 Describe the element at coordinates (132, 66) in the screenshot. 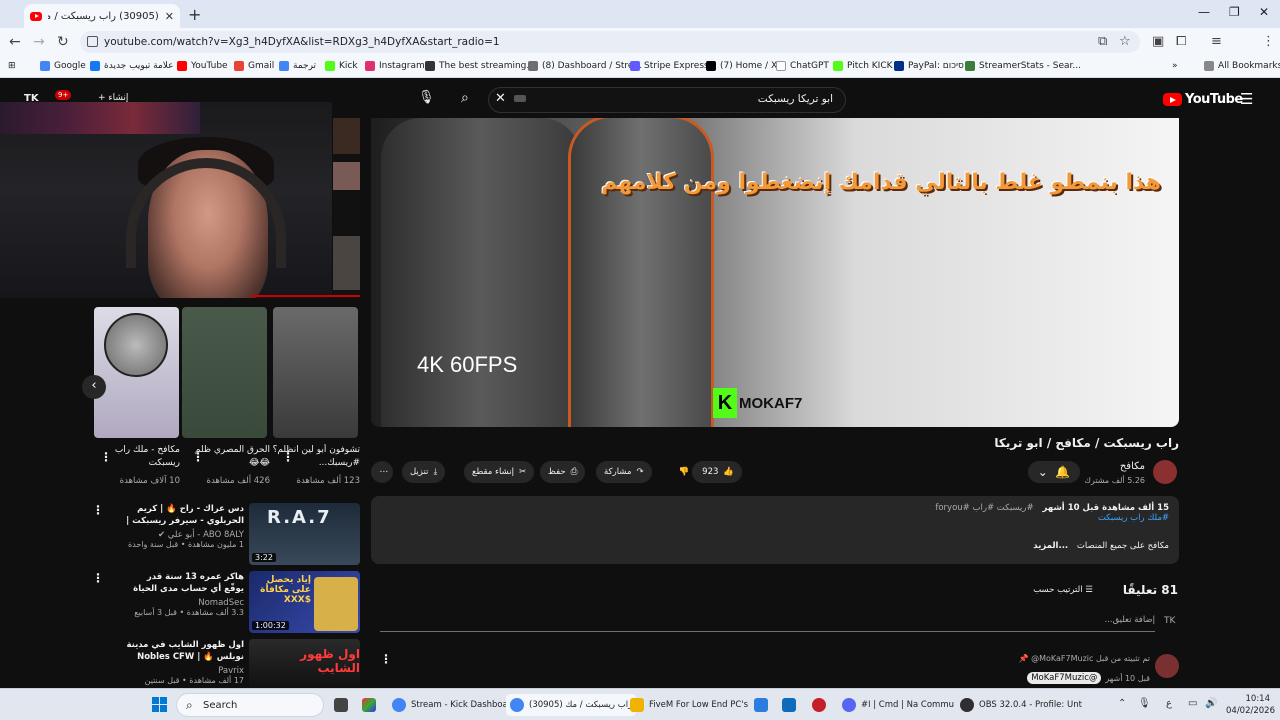

I see `bookmark-item: علامة تبويب جديدة` at that location.